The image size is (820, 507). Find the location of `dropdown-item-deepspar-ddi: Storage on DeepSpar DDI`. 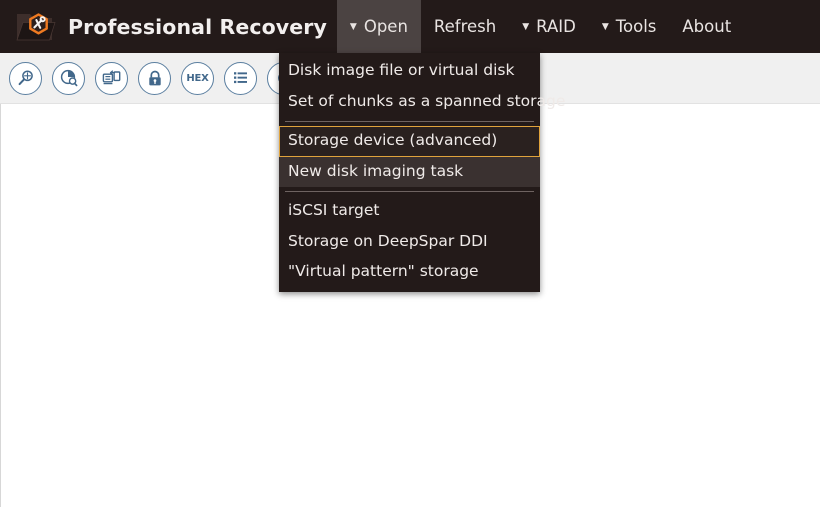

dropdown-item-deepspar-ddi: Storage on DeepSpar DDI is located at coordinates (409, 242).